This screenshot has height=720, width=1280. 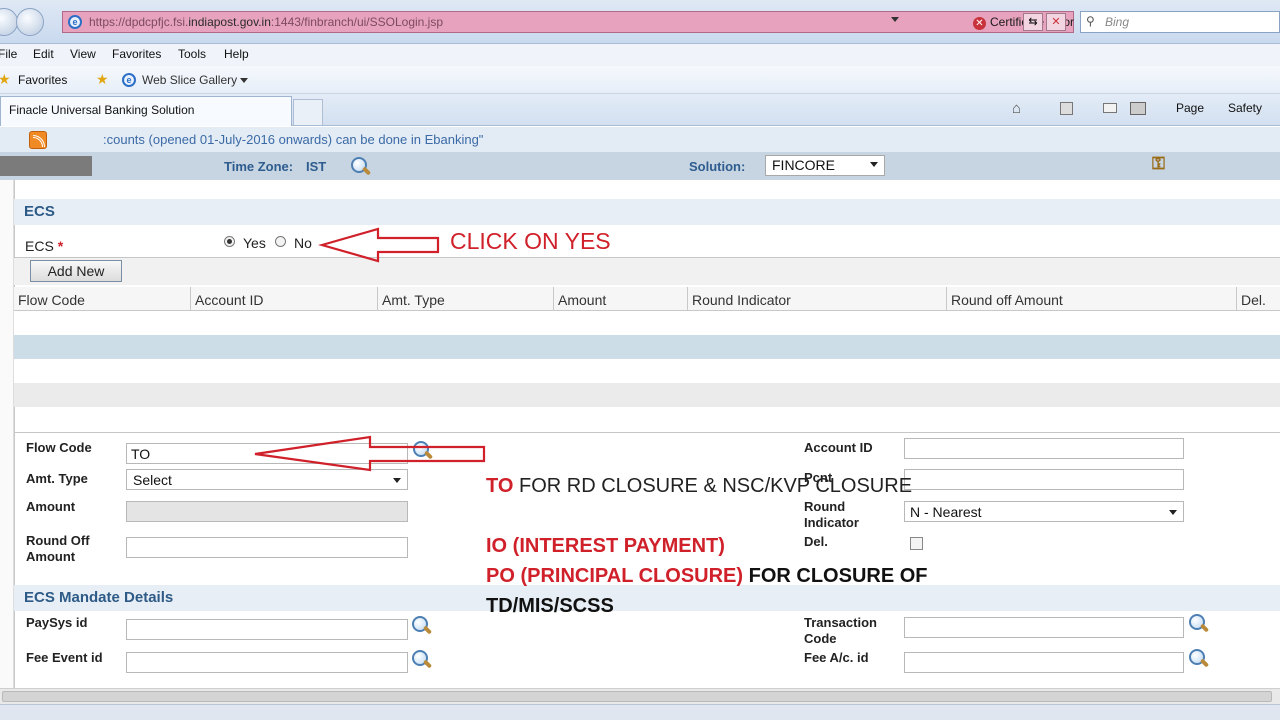 What do you see at coordinates (707, 576) in the screenshot?
I see `po-annotation: PO (PRINCIPAL CLOSURE) FOR CLOSURE OF` at bounding box center [707, 576].